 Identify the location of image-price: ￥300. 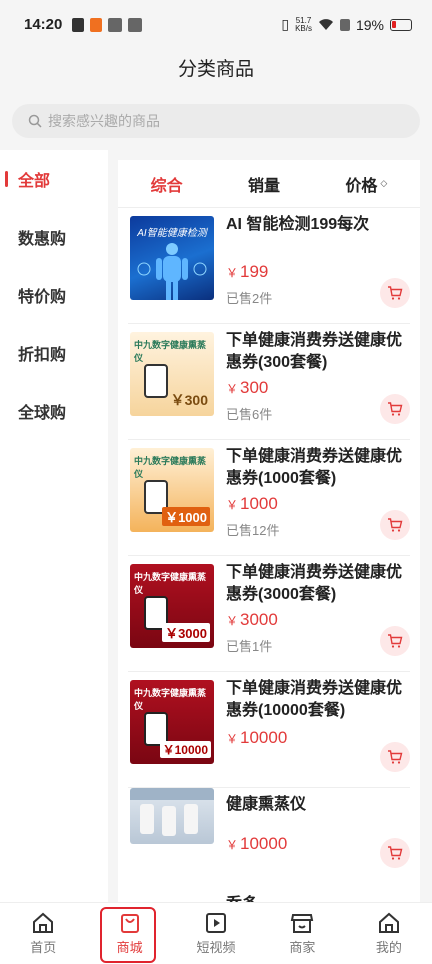
(189, 400).